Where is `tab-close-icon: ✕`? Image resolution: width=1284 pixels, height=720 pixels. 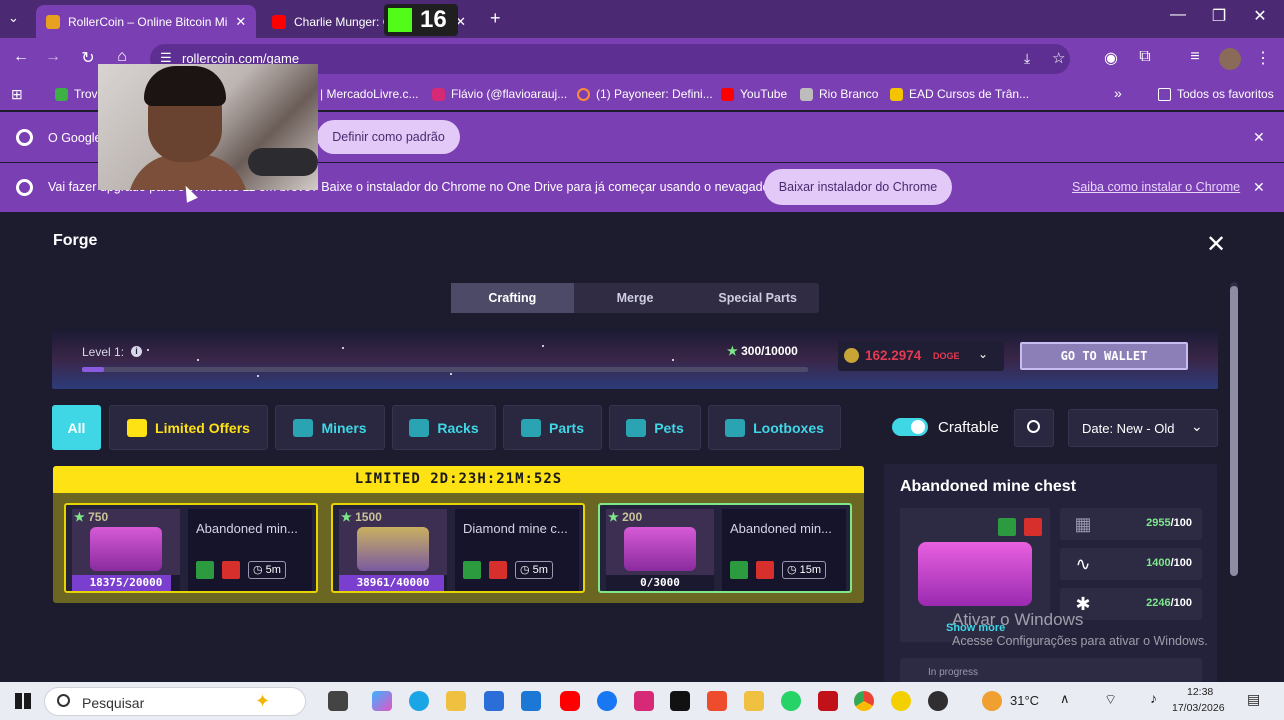
tab-close-icon: ✕ is located at coordinates (236, 22).